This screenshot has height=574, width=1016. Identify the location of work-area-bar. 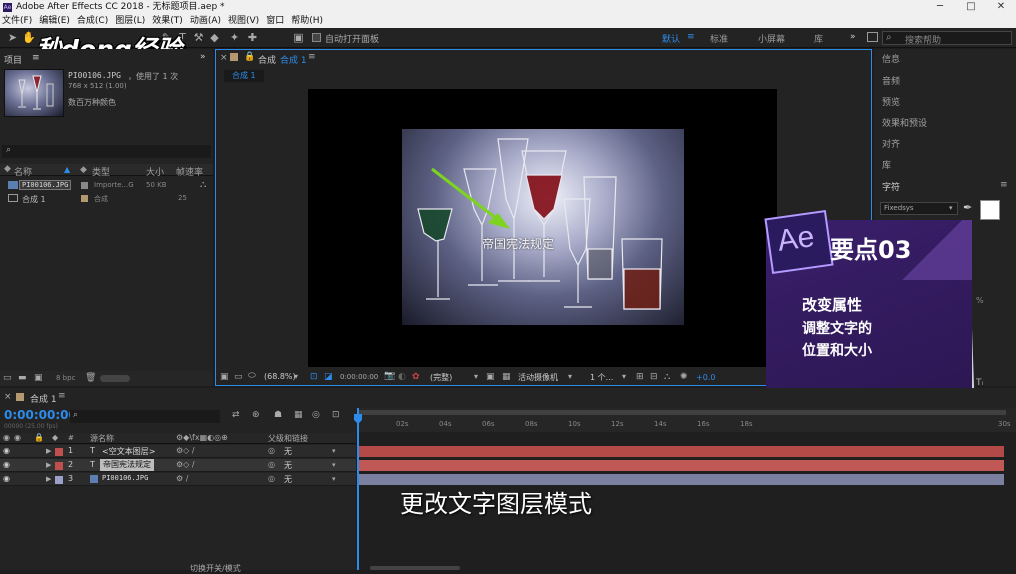
(682, 412).